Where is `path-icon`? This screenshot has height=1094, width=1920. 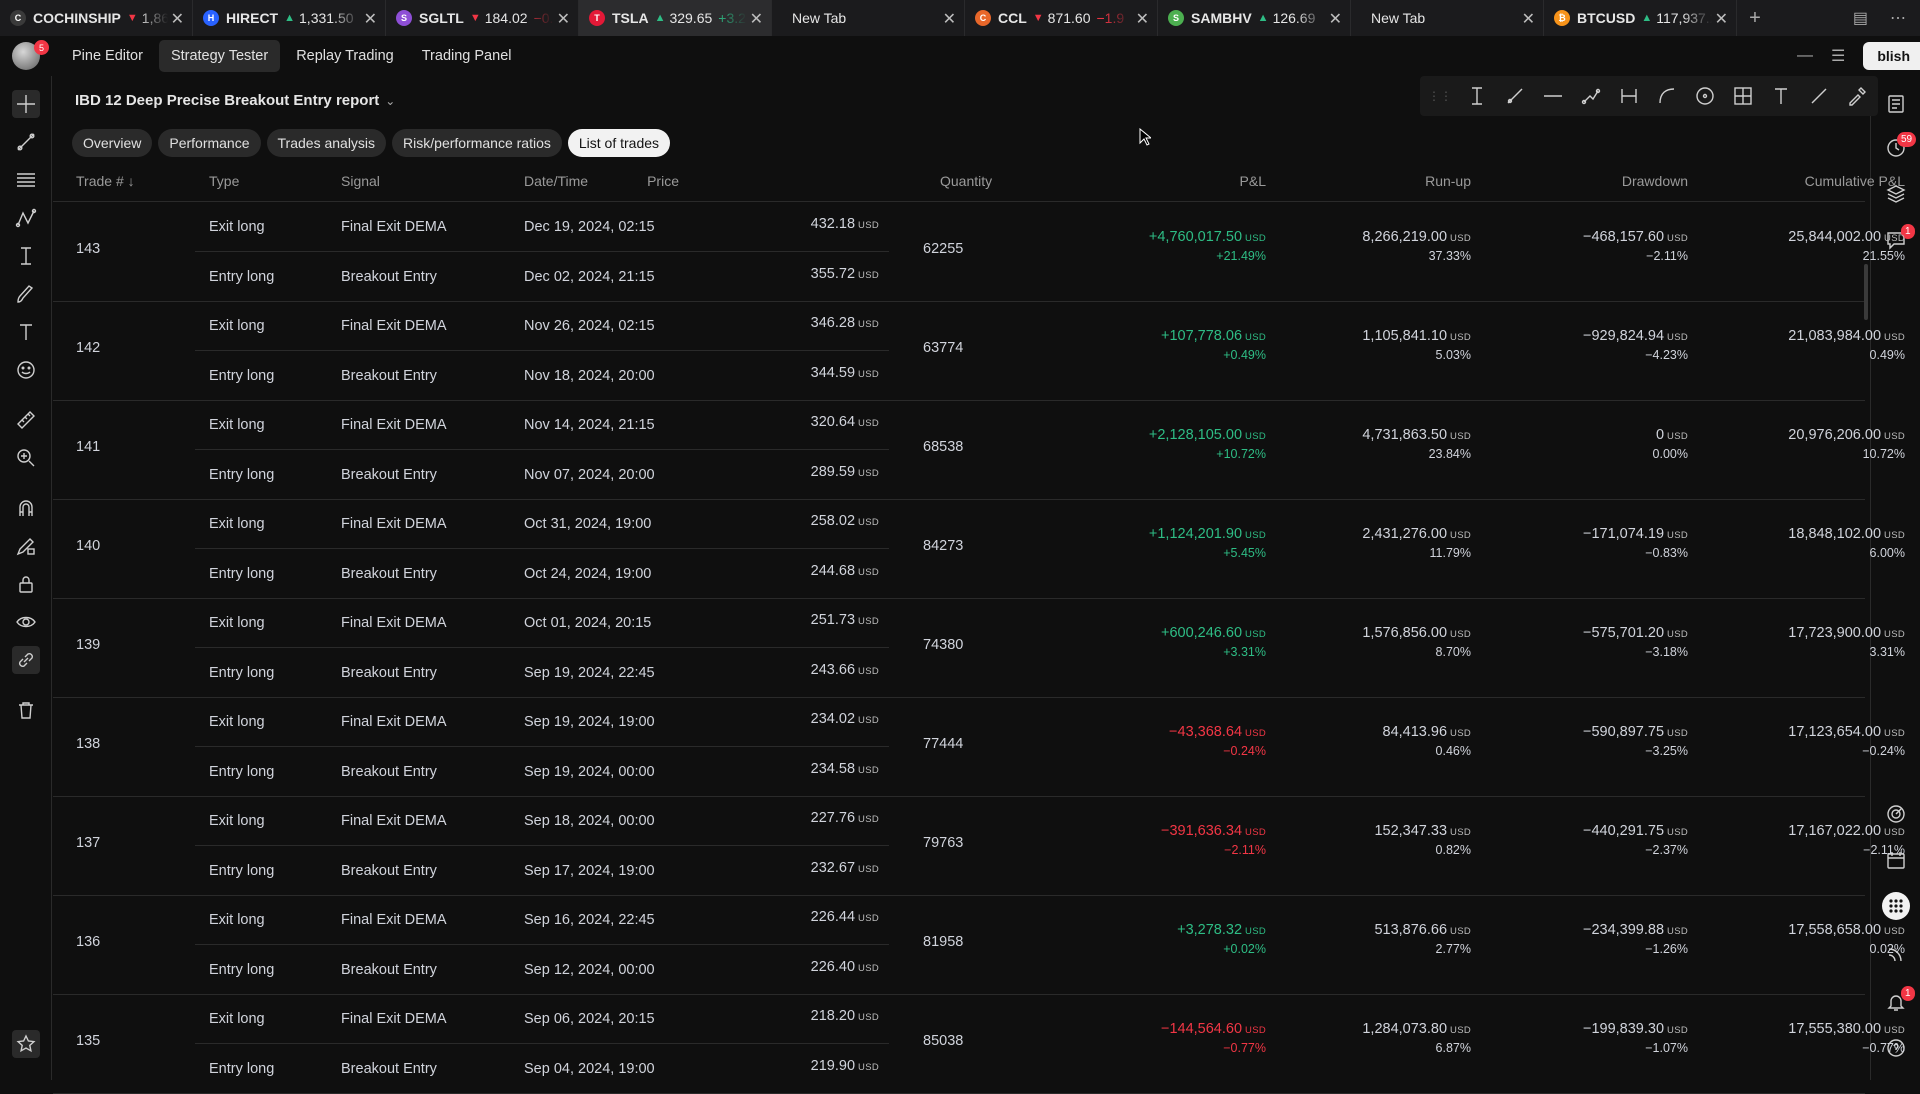
path-icon is located at coordinates (1591, 96).